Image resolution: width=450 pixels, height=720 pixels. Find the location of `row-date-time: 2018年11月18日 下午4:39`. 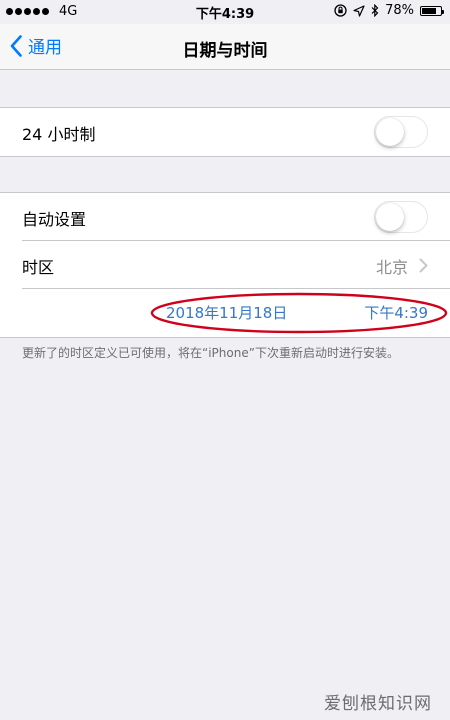

row-date-time: 2018年11月18日 下午4:39 is located at coordinates (225, 313).